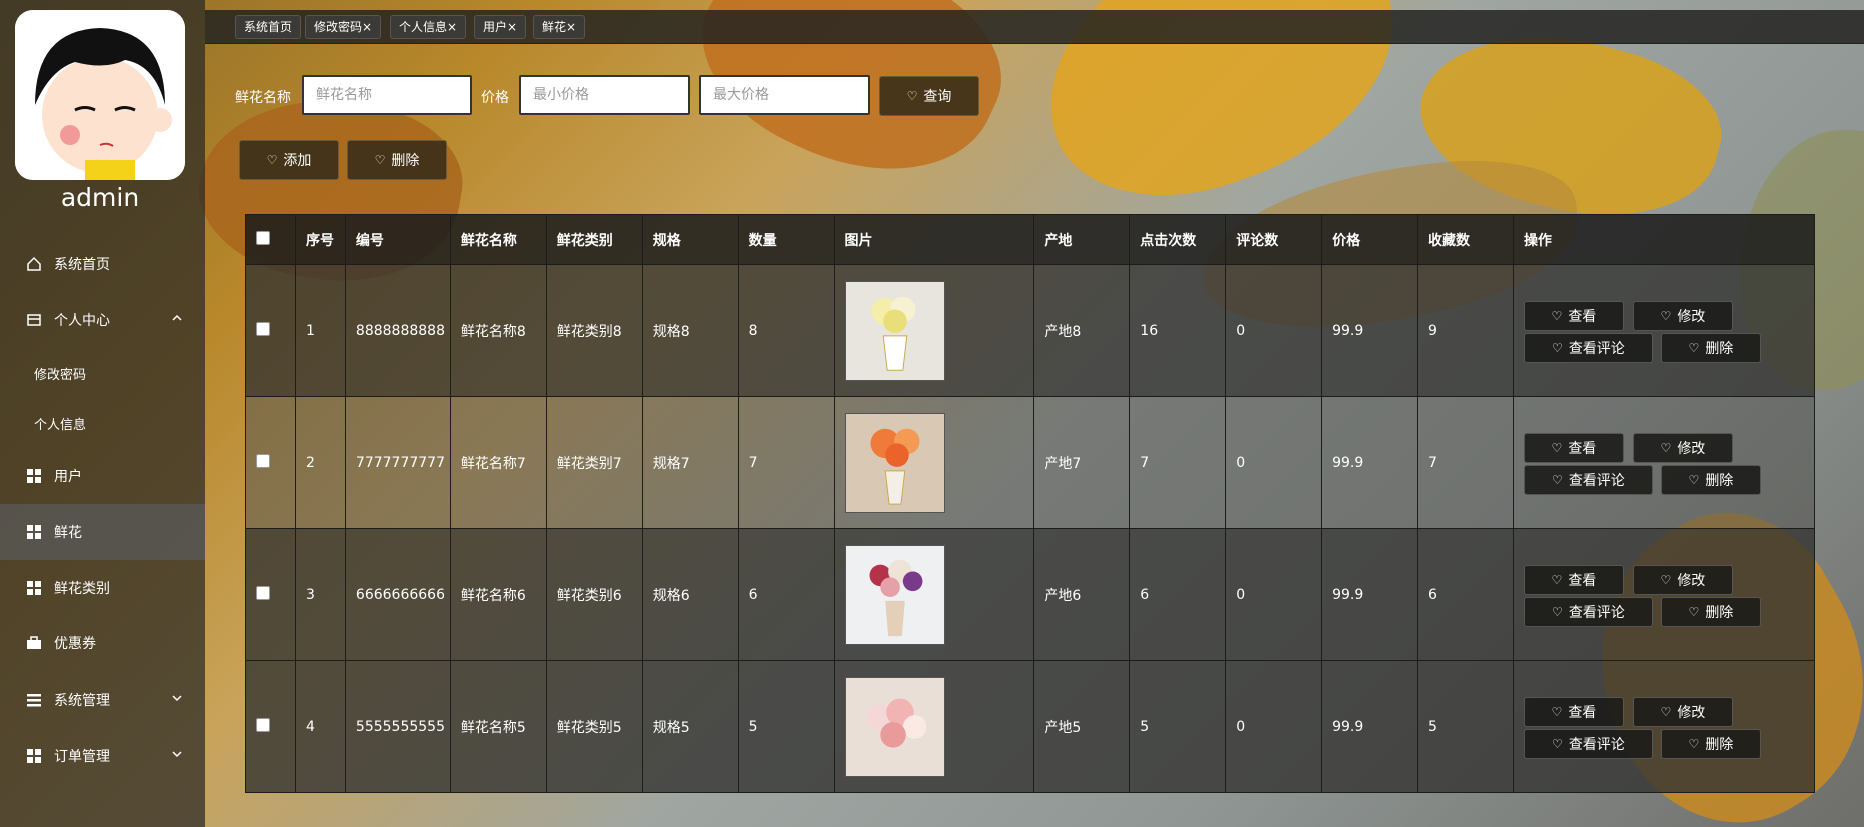 The image size is (1864, 827). Describe the element at coordinates (60, 375) in the screenshot. I see `nav-change-password-label: 修改密码` at that location.